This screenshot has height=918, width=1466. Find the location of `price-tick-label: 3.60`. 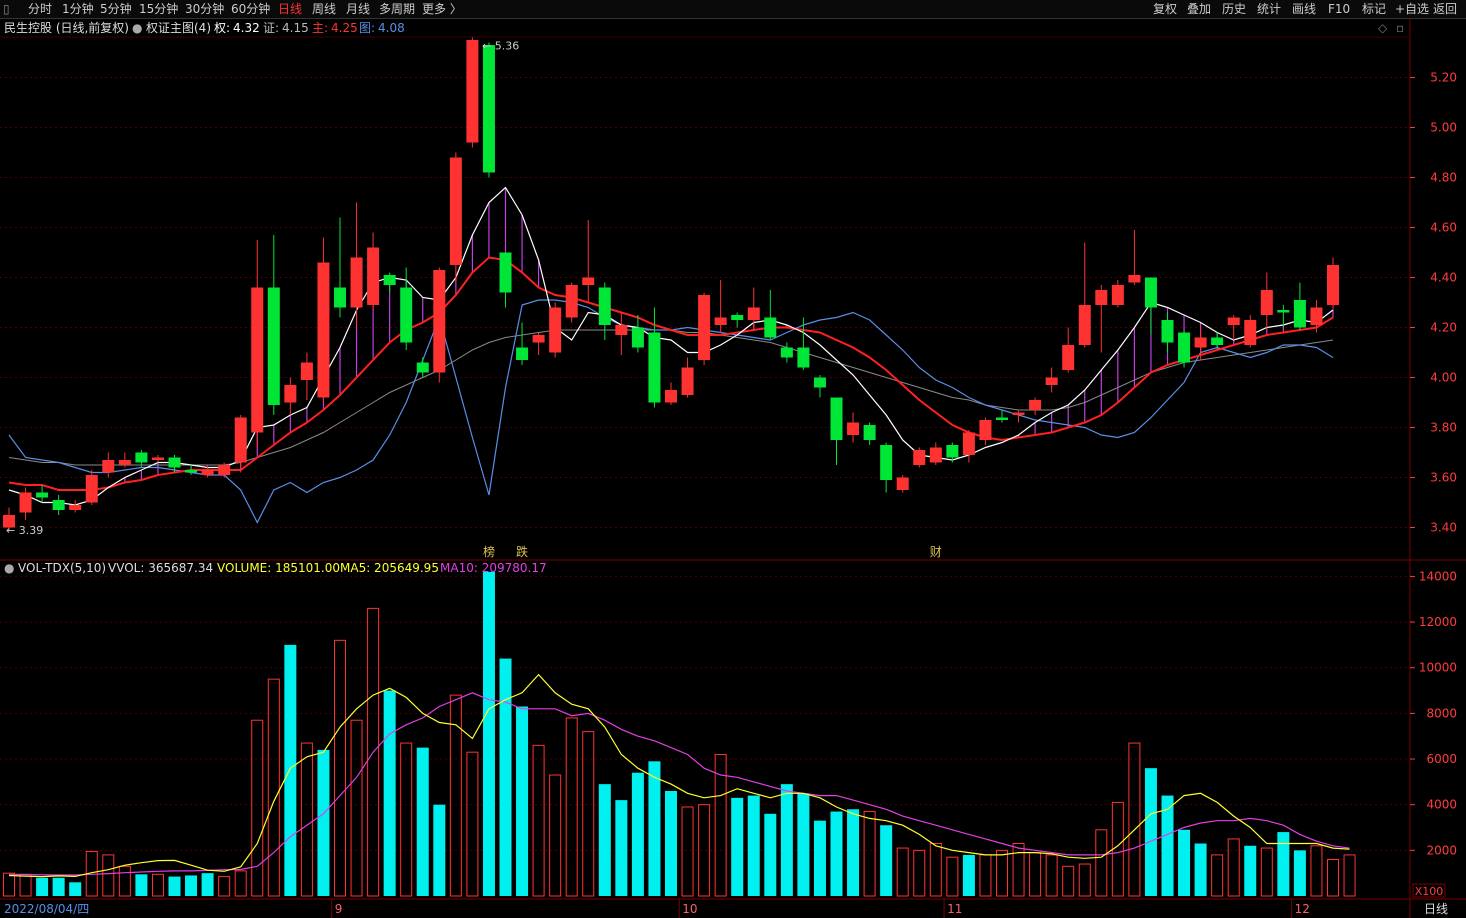

price-tick-label: 3.60 is located at coordinates (1443, 478).